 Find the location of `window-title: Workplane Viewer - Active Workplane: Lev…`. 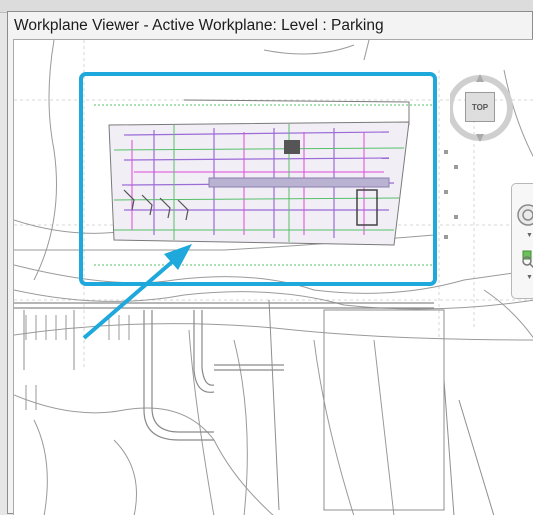

window-title: Workplane Viewer - Active Workplane: Lev… is located at coordinates (199, 25).